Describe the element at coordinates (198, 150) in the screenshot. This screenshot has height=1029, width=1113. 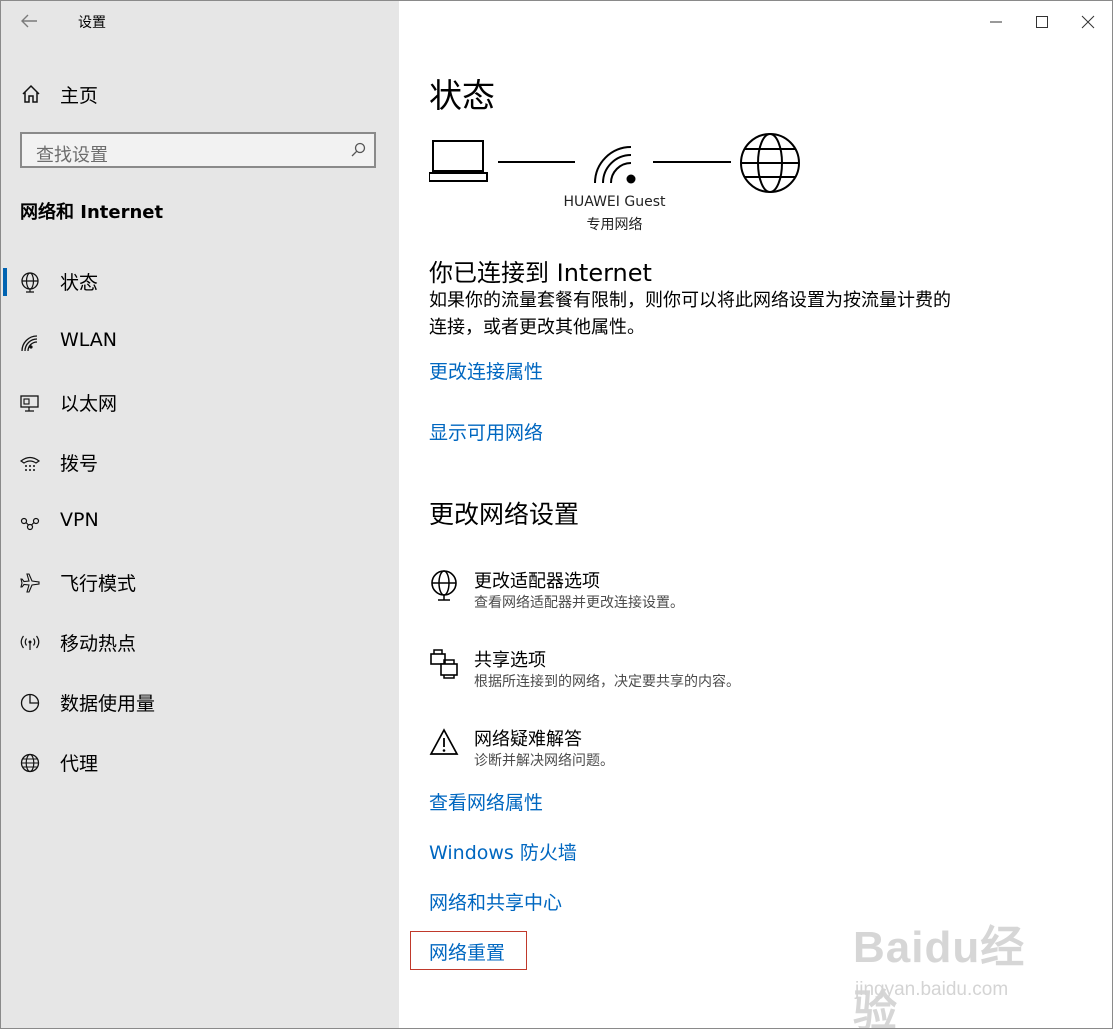
I see `search-input: 查找设置` at that location.